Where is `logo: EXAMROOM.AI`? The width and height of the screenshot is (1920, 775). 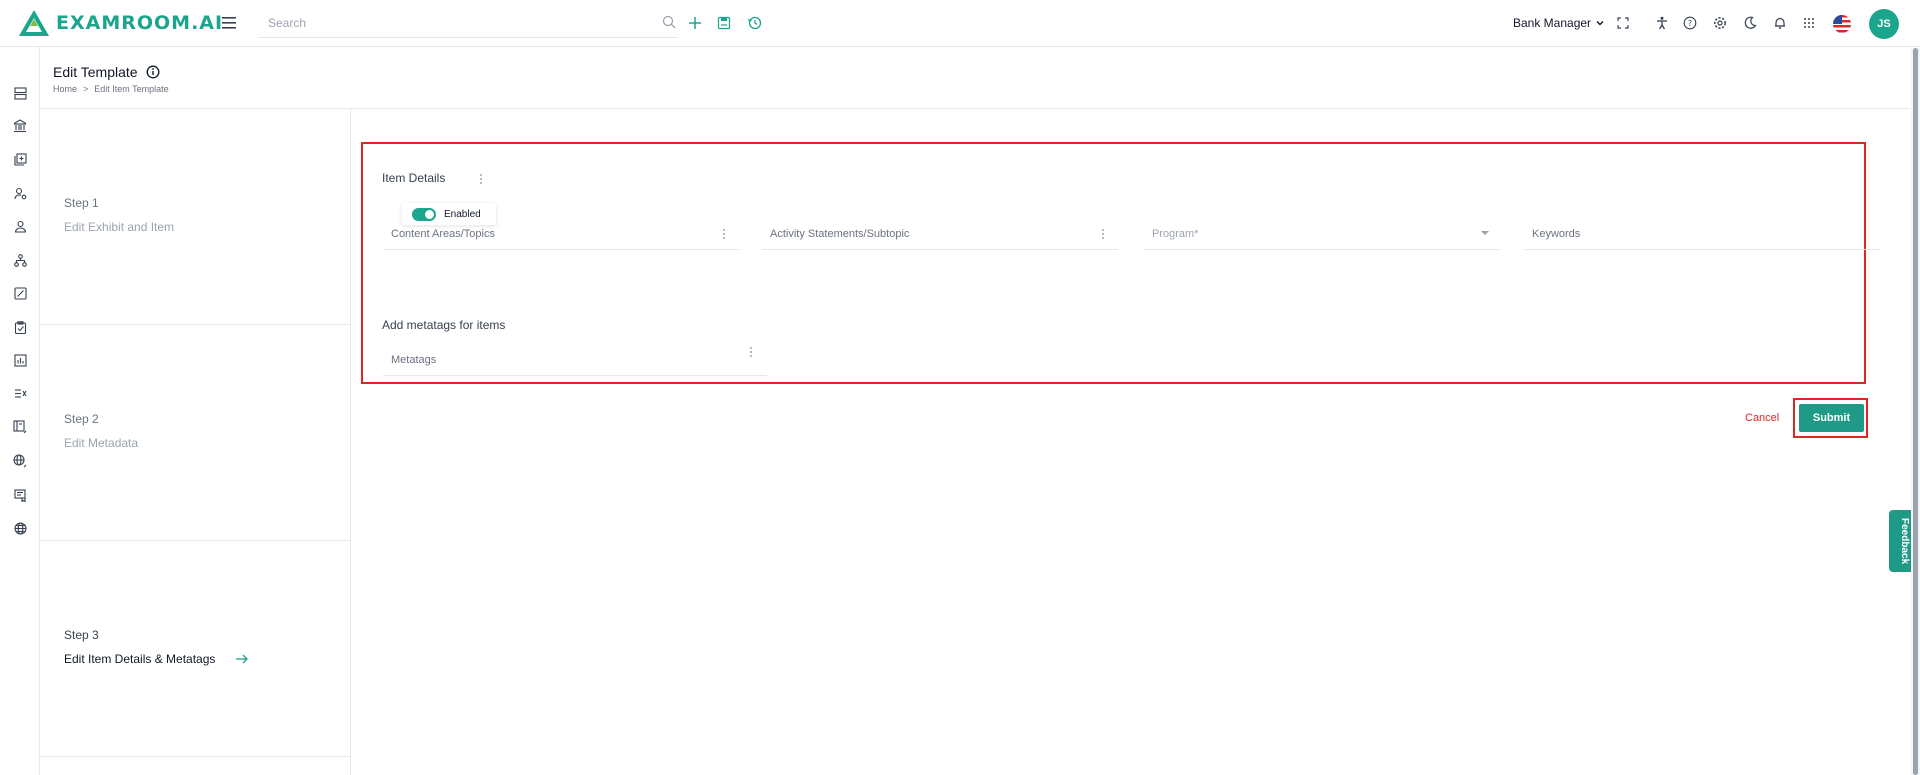
logo: EXAMROOM.AI is located at coordinates (120, 23).